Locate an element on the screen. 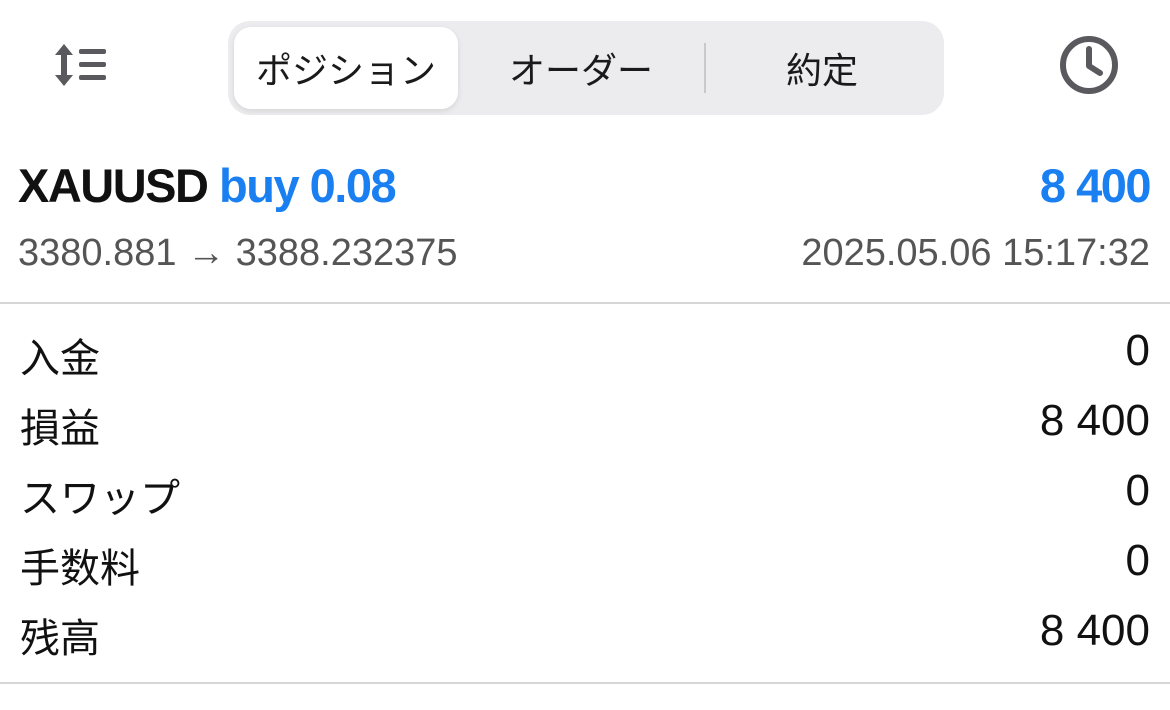 This screenshot has width=1170, height=710. summary-row-commission: 手数料 0 is located at coordinates (585, 563).